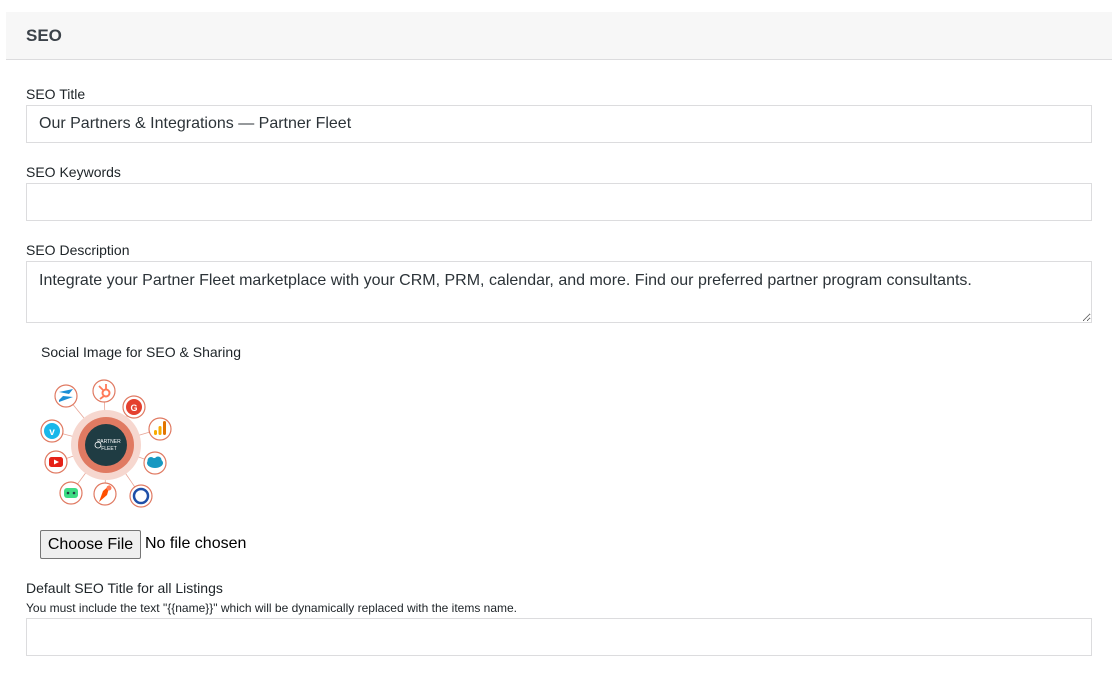 This screenshot has width=1114, height=680. What do you see at coordinates (56, 94) in the screenshot?
I see `seo-title-label: SEO Title` at bounding box center [56, 94].